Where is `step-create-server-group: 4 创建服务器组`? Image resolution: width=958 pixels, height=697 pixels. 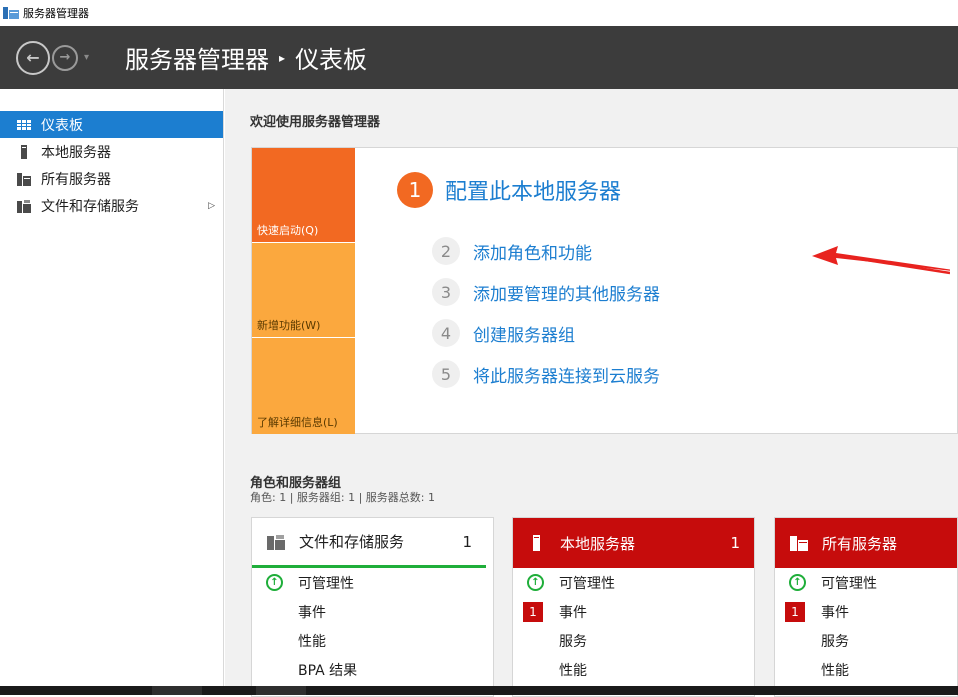
step-create-server-group: 4 创建服务器组 is located at coordinates (503, 333).